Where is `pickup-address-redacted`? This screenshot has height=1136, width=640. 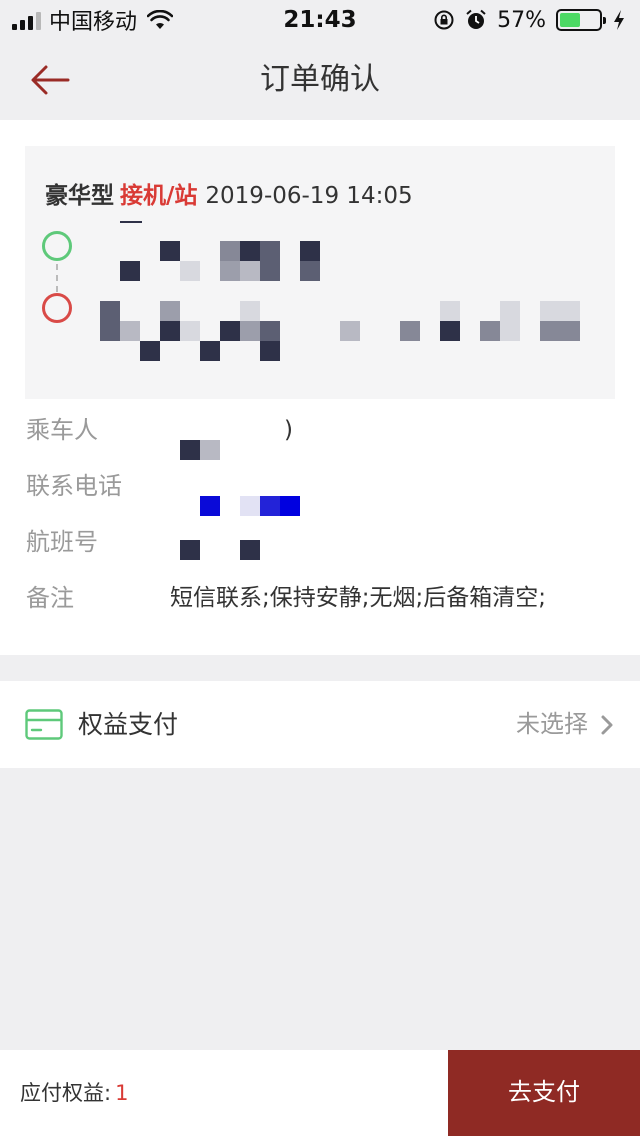 pickup-address-redacted is located at coordinates (240, 261).